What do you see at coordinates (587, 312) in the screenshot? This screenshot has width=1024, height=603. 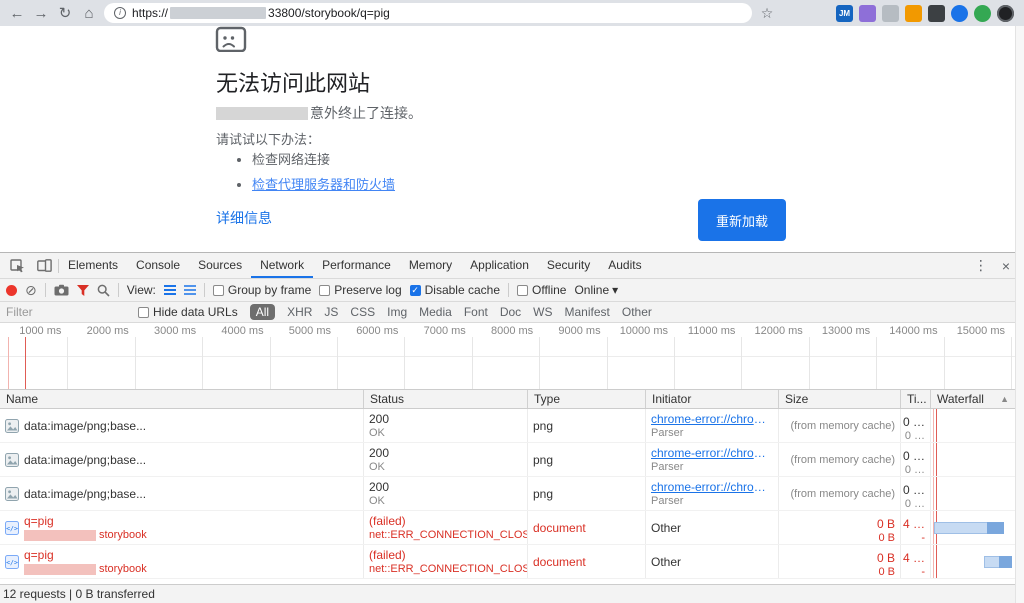 I see `filter-pill-manifest: Manifest` at bounding box center [587, 312].